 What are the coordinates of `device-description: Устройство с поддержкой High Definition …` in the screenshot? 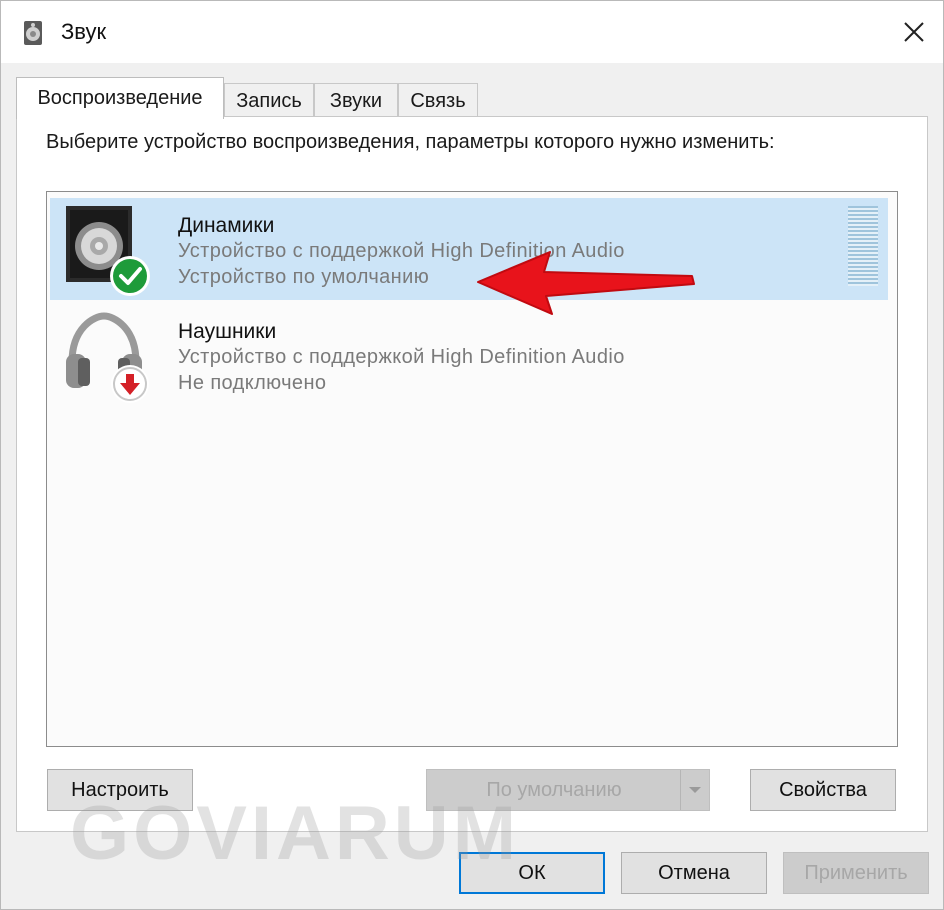 It's located at (401, 357).